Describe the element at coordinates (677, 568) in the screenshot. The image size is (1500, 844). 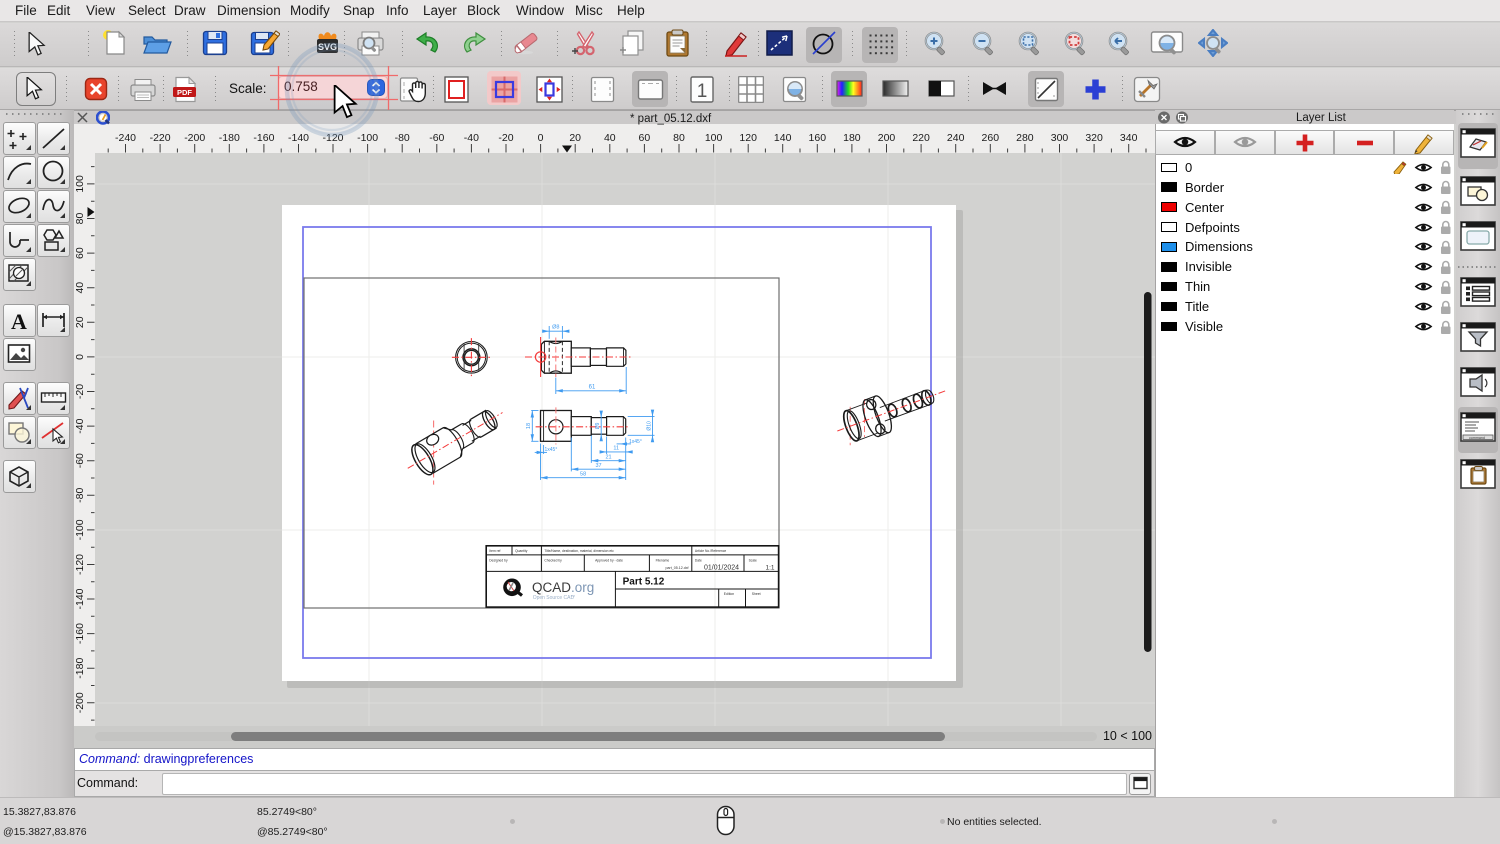
I see `svg-text: part_05.12.dxf` at that location.